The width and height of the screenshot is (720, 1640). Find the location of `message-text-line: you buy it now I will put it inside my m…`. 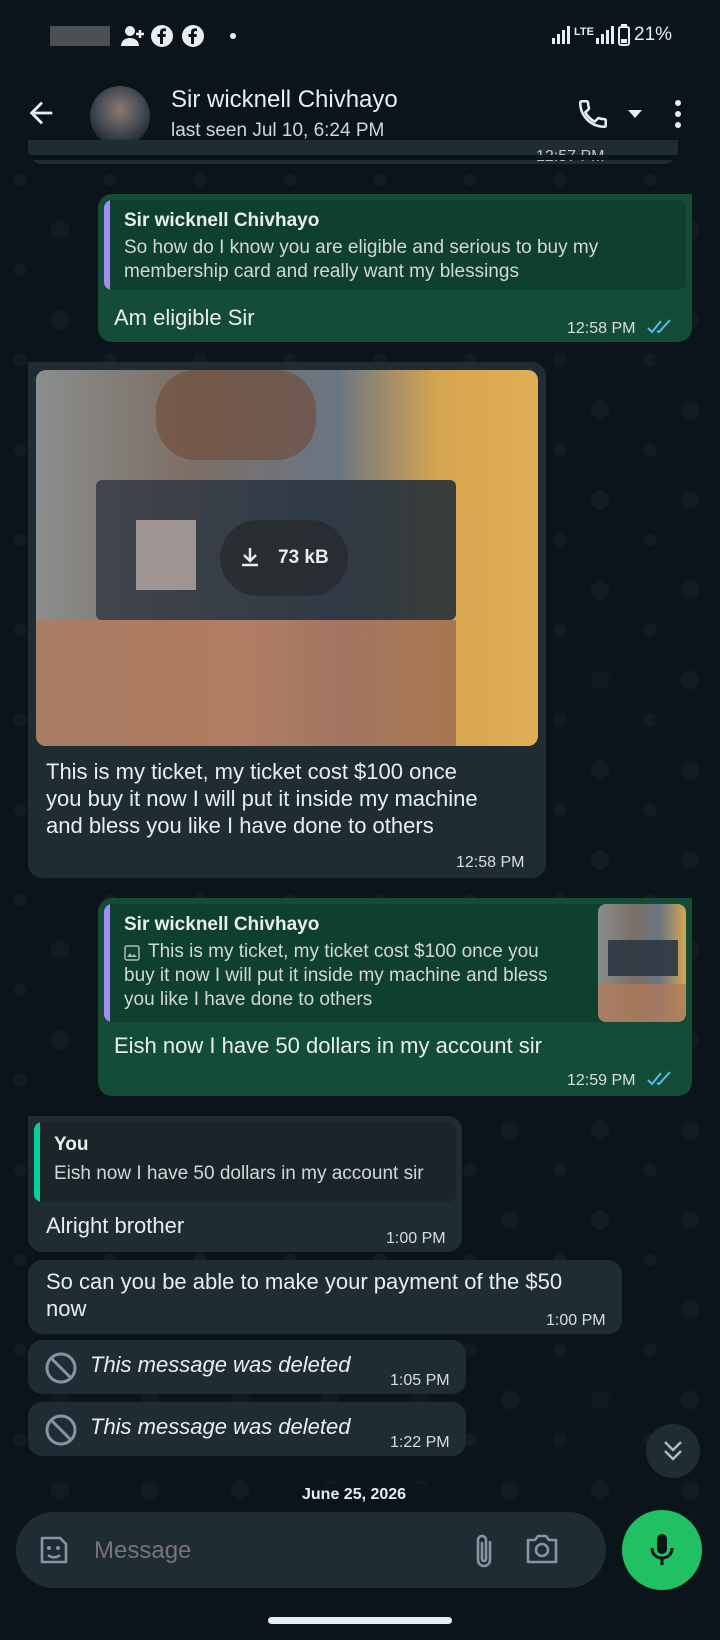

message-text-line: you buy it now I will put it inside my m… is located at coordinates (262, 798).